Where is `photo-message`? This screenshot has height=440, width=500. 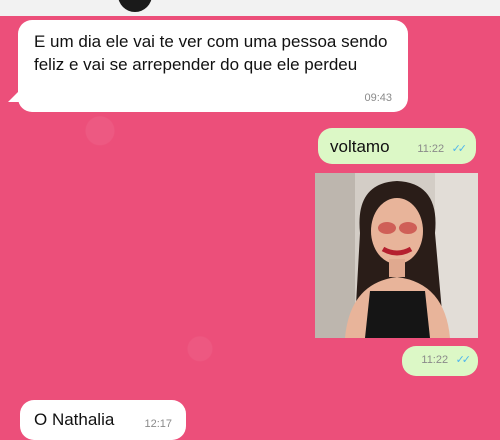
photo-message is located at coordinates (396, 255).